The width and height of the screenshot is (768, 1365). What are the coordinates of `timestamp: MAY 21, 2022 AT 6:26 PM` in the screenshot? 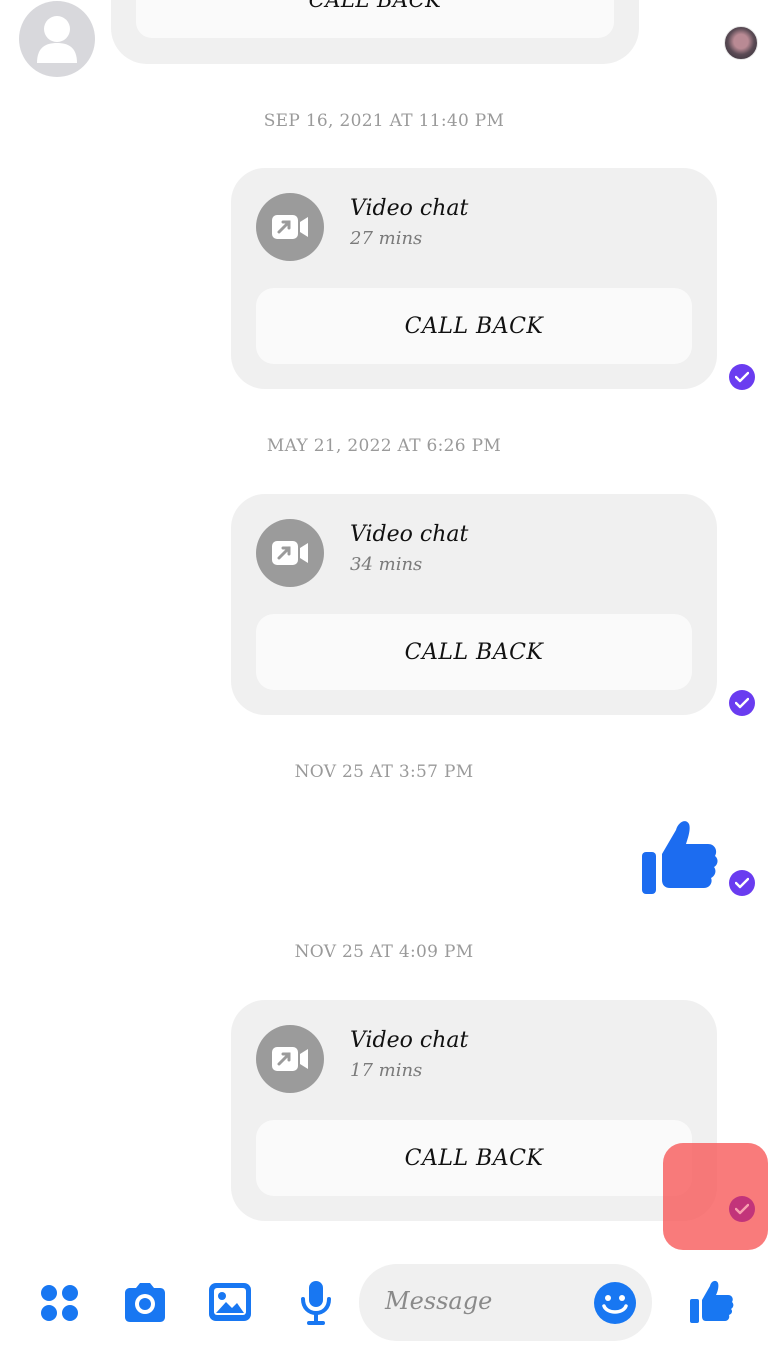 It's located at (384, 446).